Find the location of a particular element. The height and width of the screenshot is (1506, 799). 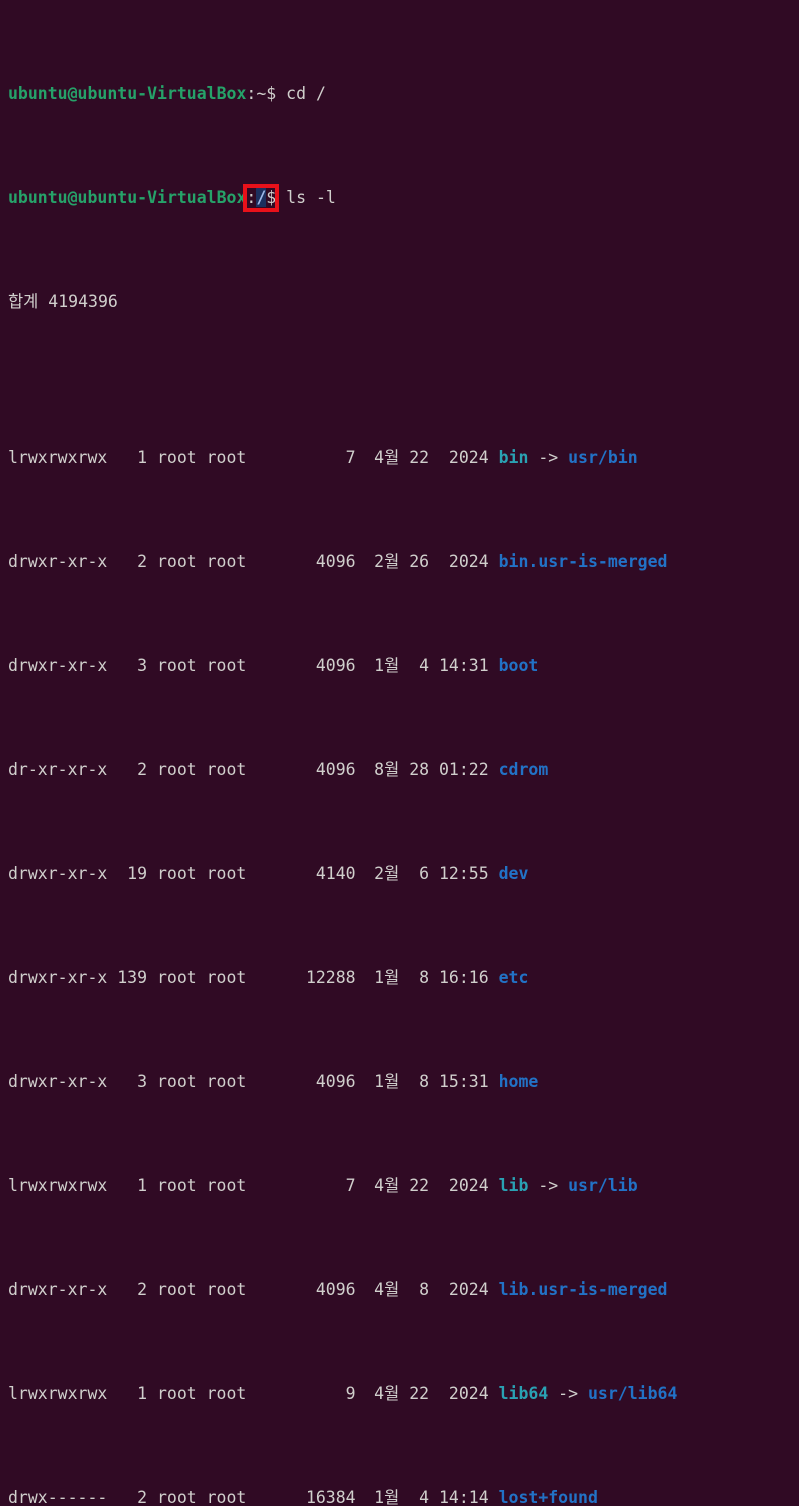

ls-row: lrwxrwxrwx 1 root root 7 4월 22 2024 lib -> usr/lib is located at coordinates (403, 1186).